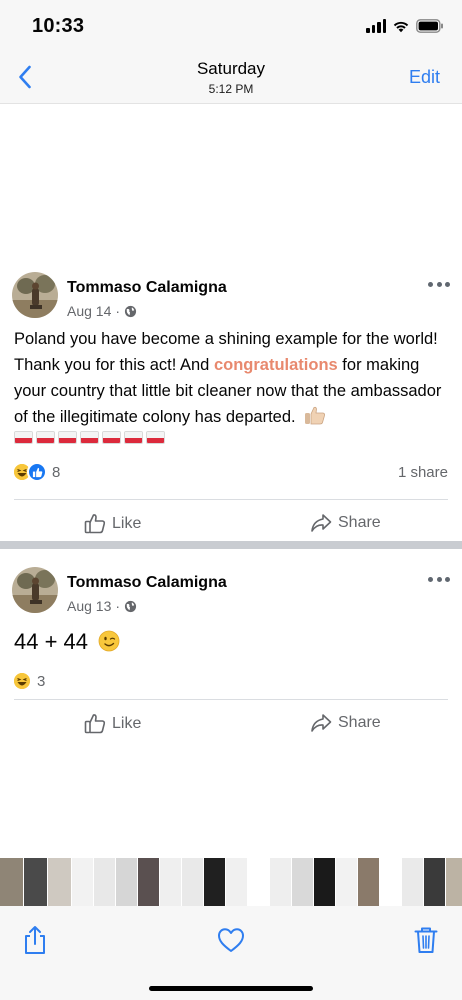  I want to click on status-icons, so click(405, 26).